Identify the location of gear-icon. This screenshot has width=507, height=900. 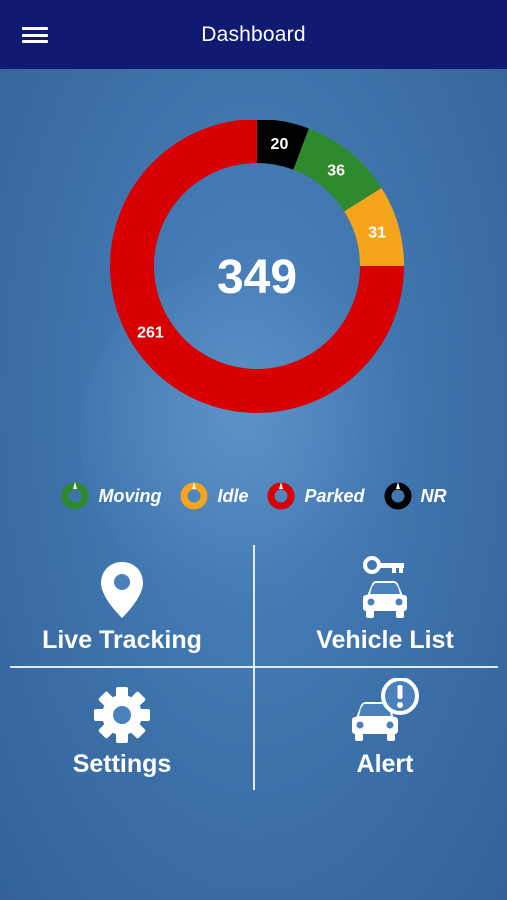
(122, 715).